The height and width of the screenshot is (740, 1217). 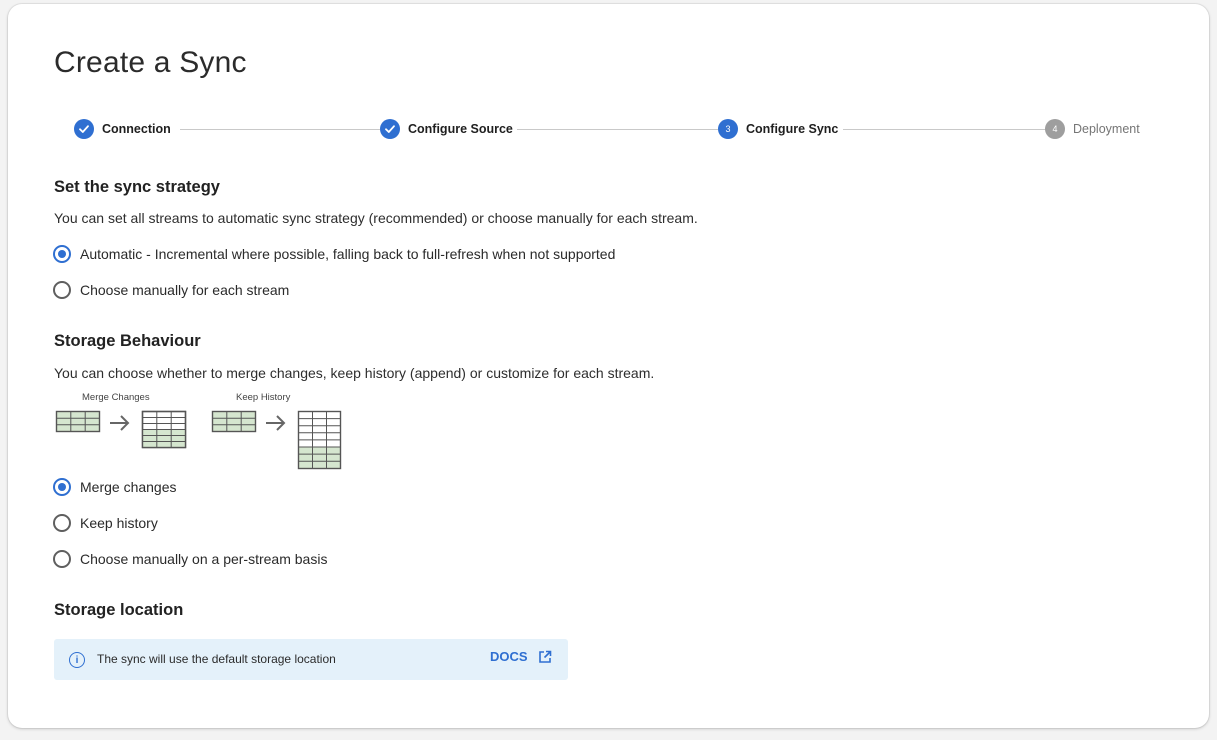 What do you see at coordinates (127, 341) in the screenshot?
I see `storage-behaviour-title: Storage Behaviour` at bounding box center [127, 341].